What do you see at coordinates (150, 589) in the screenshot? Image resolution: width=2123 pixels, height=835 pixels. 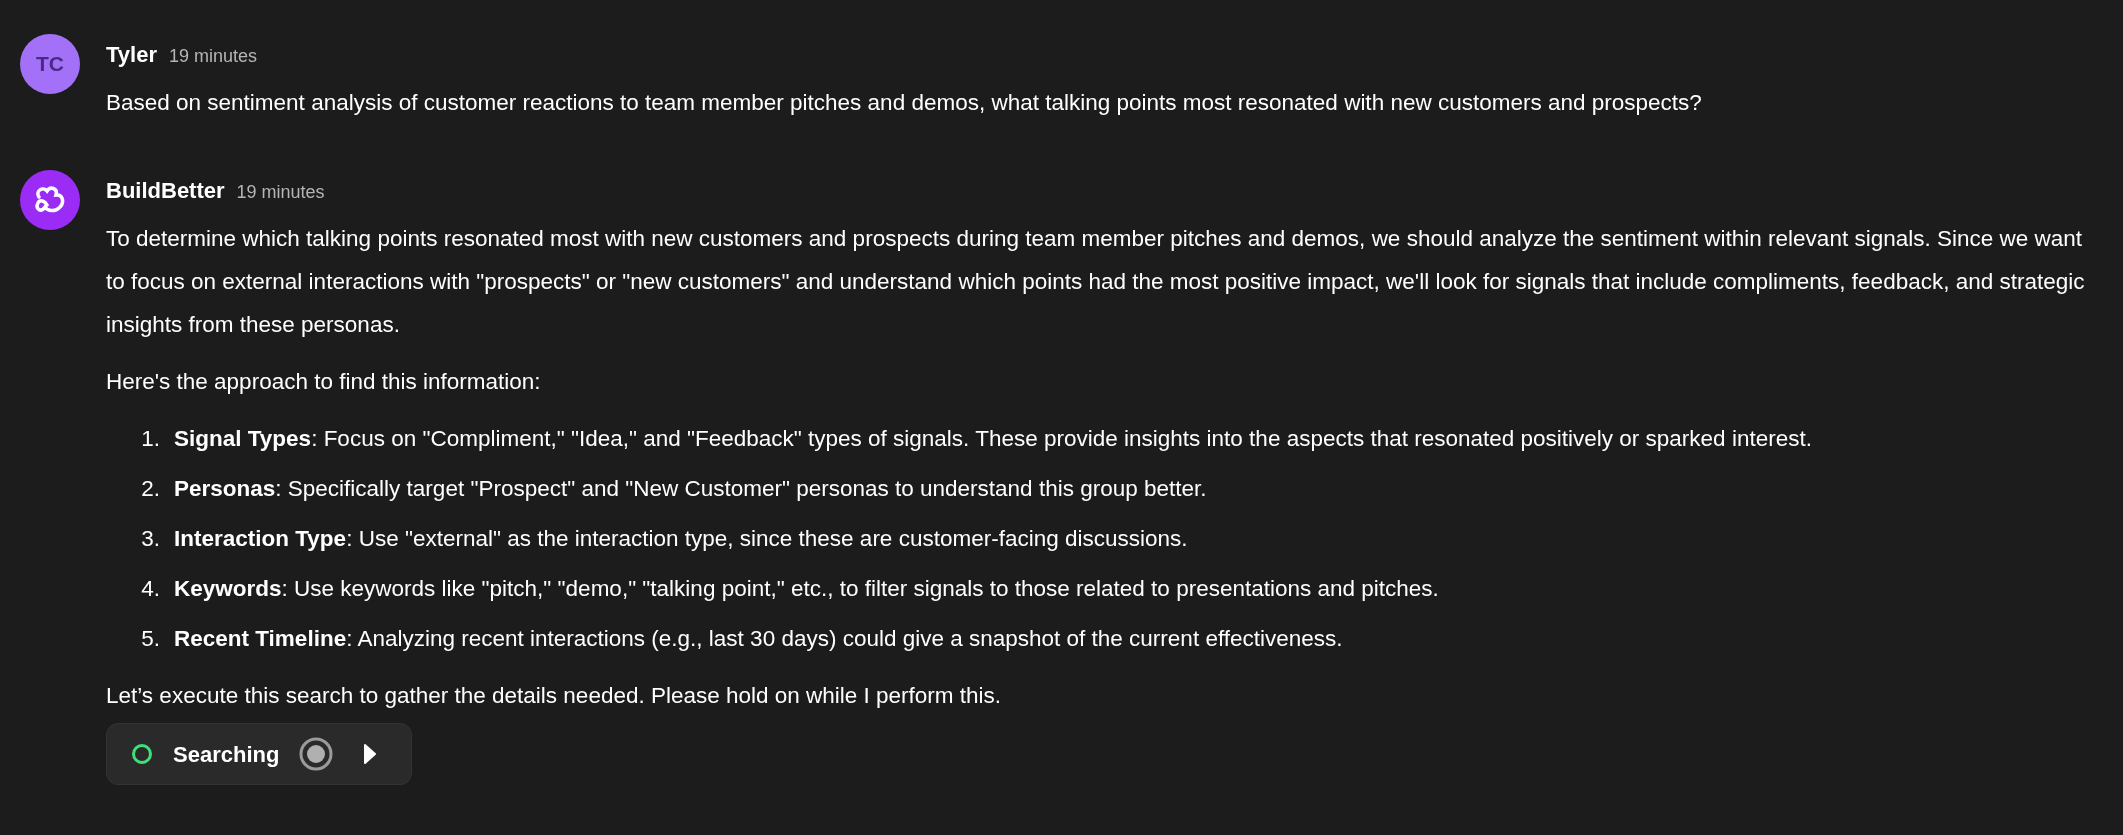 I see `list-number: 4.` at bounding box center [150, 589].